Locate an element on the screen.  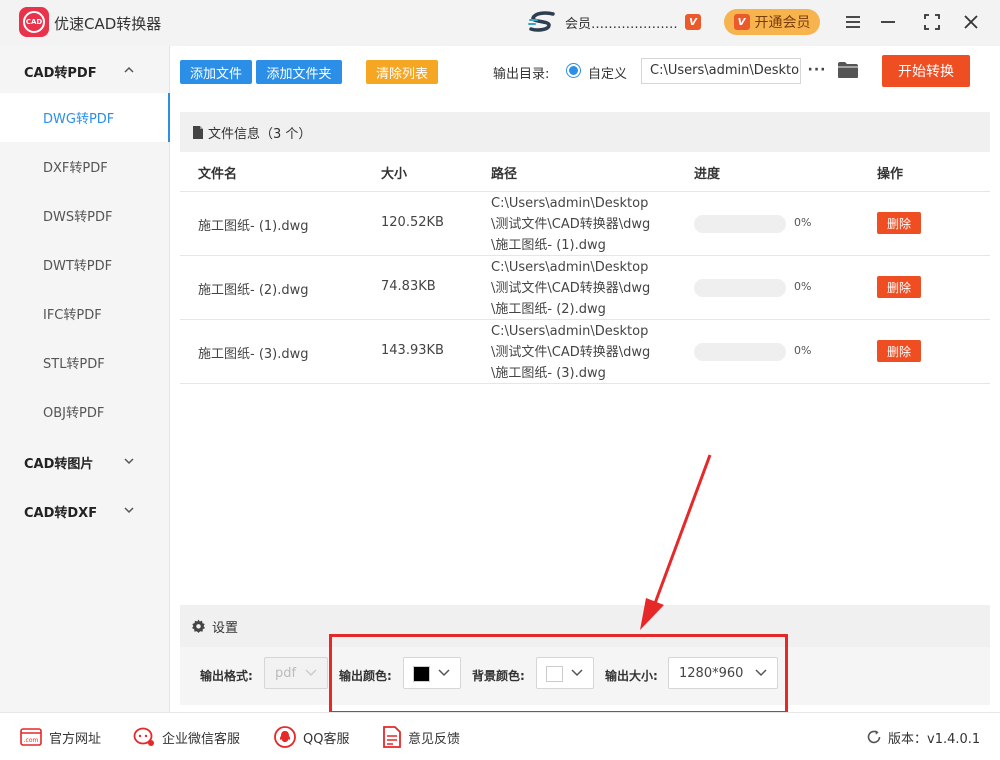
sidebar-group-cad-to-pdf: CAD转PDF is located at coordinates (60, 71).